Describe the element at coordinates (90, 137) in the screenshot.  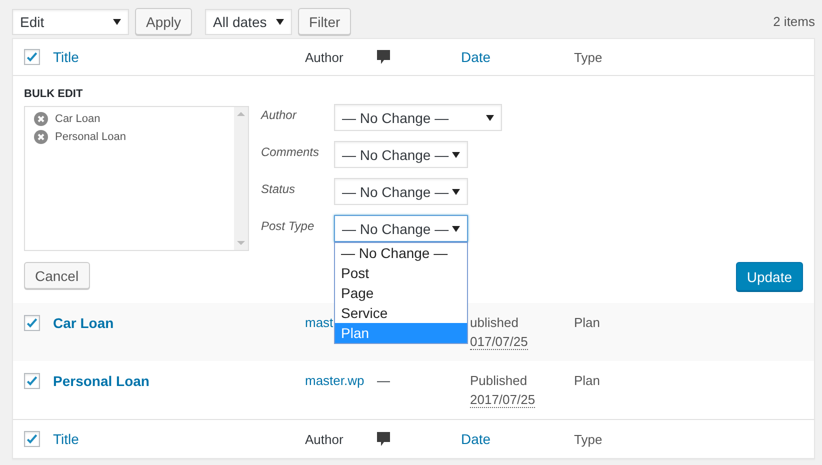
I see `post-title: Personal Loan` at that location.